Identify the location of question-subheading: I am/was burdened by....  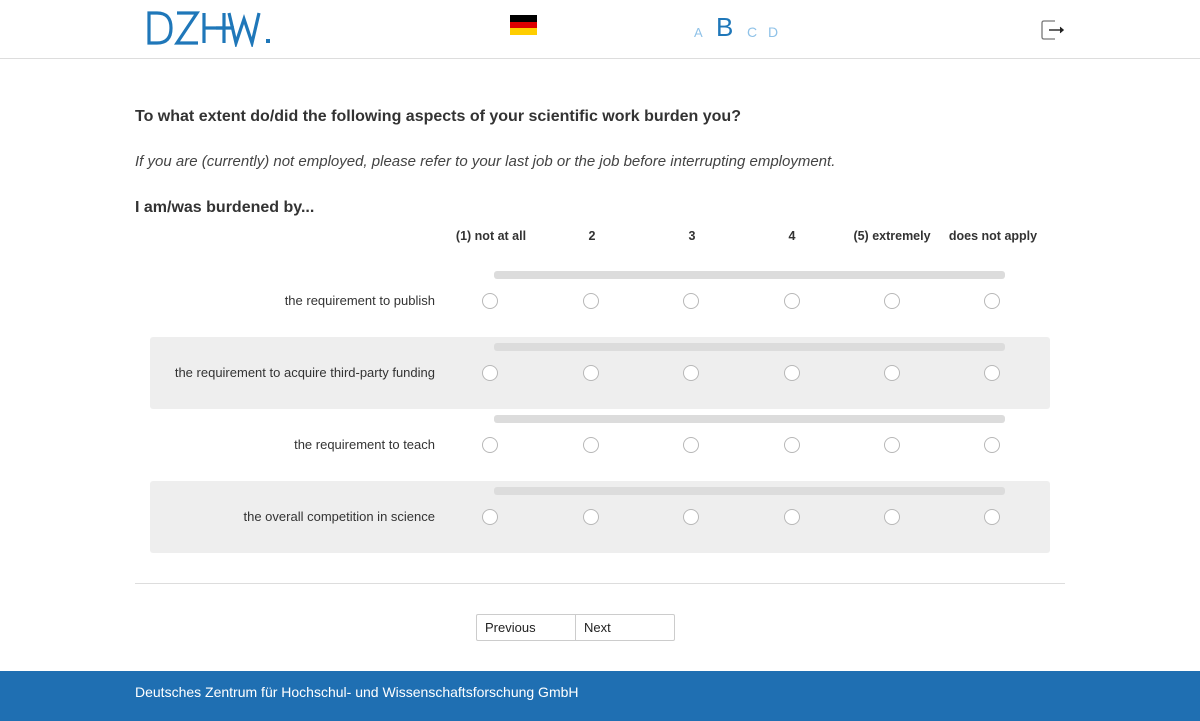
(225, 207).